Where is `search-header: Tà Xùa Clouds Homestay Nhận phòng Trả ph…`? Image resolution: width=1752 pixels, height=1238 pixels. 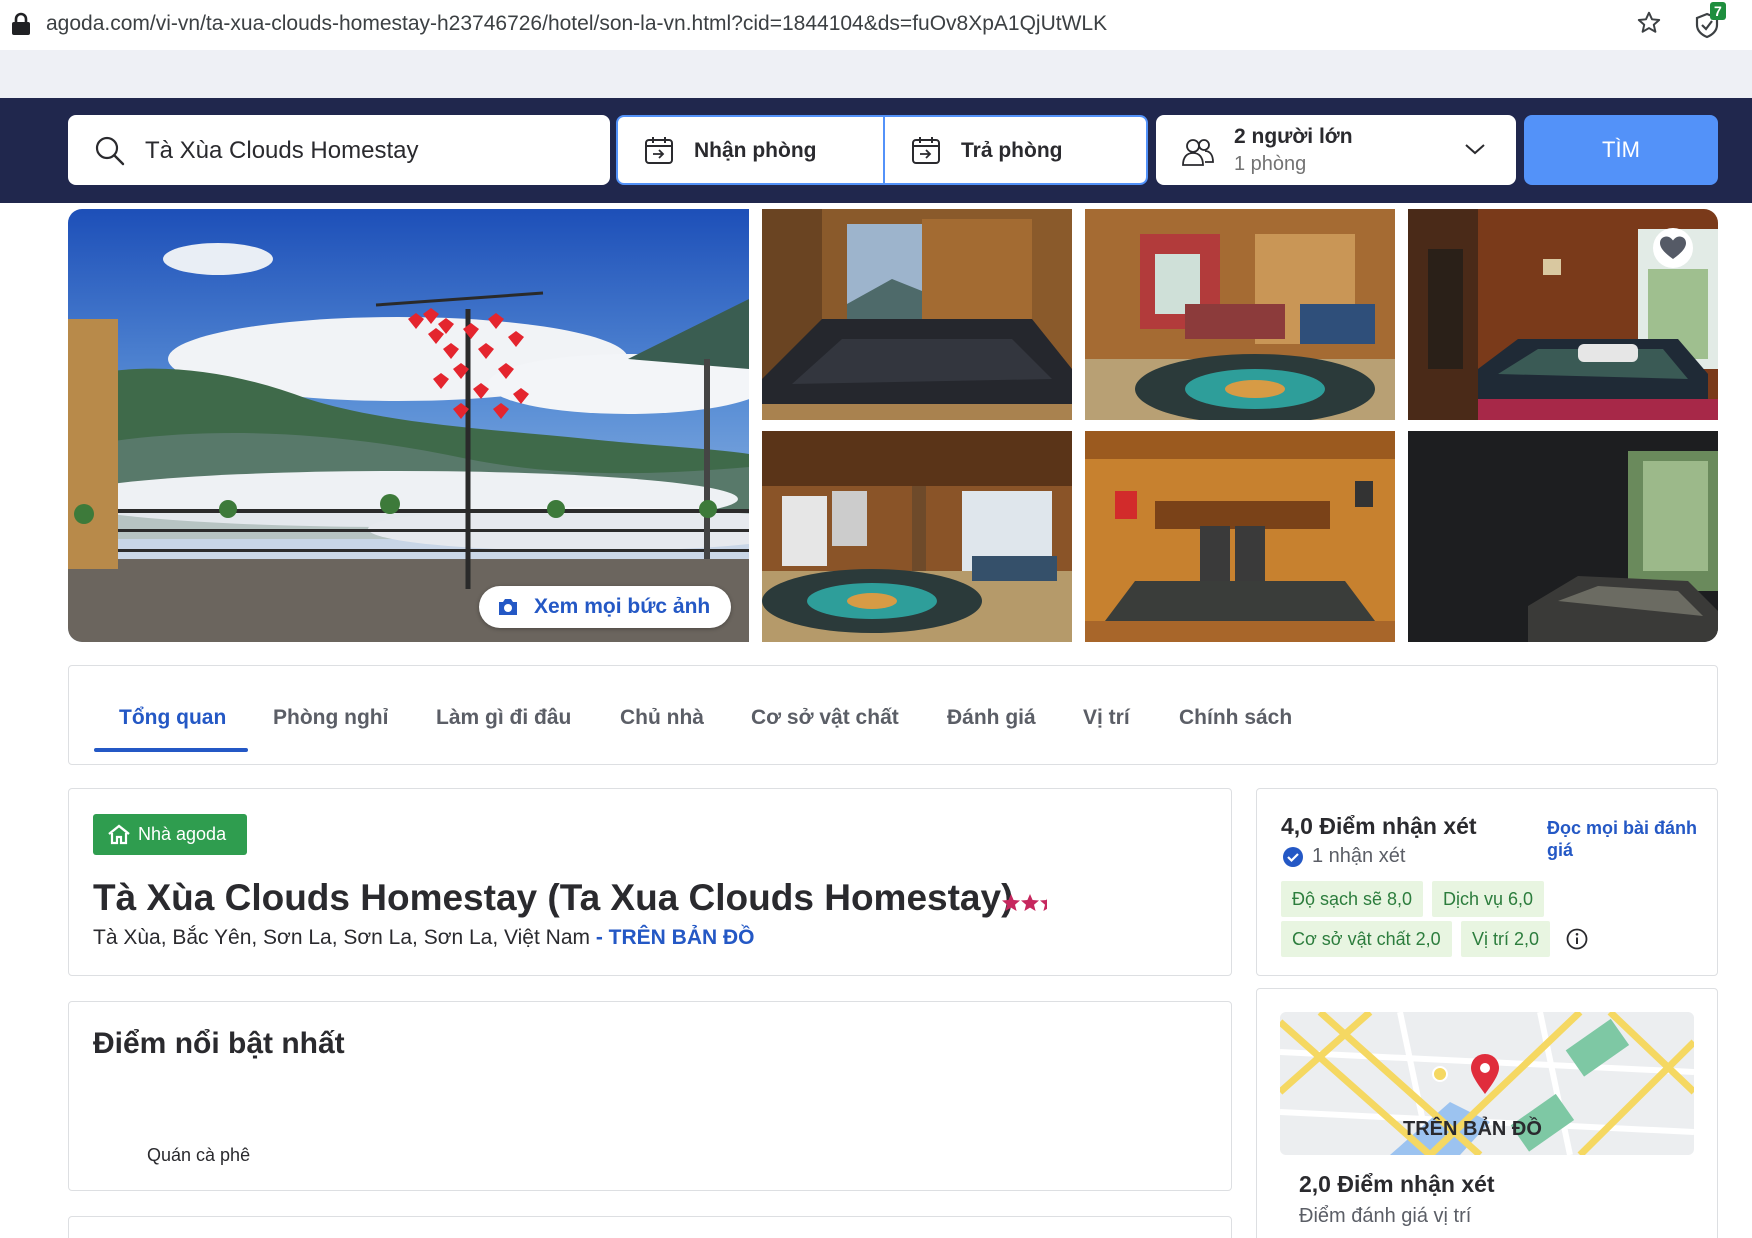
search-header: Tà Xùa Clouds Homestay Nhận phòng Trả ph… is located at coordinates (876, 150).